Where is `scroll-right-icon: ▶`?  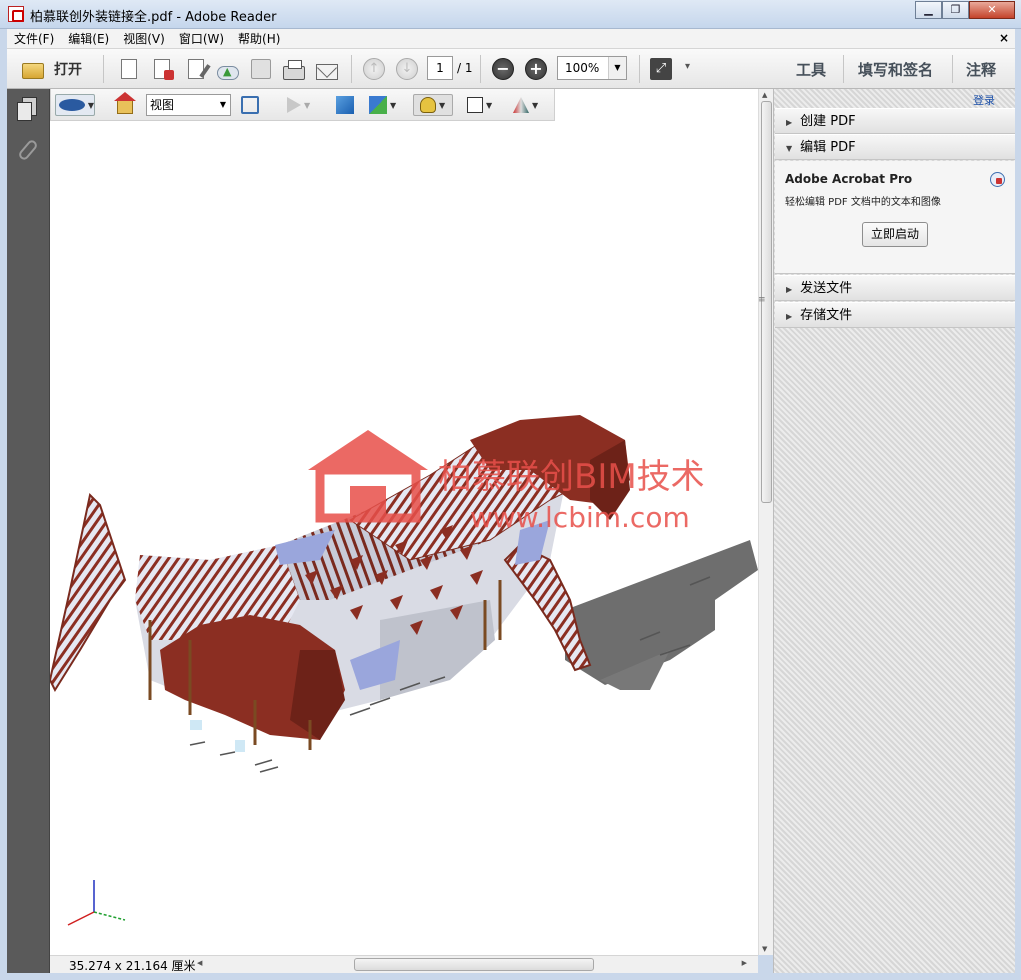
scroll-right-icon: ▶ is located at coordinates (744, 963).